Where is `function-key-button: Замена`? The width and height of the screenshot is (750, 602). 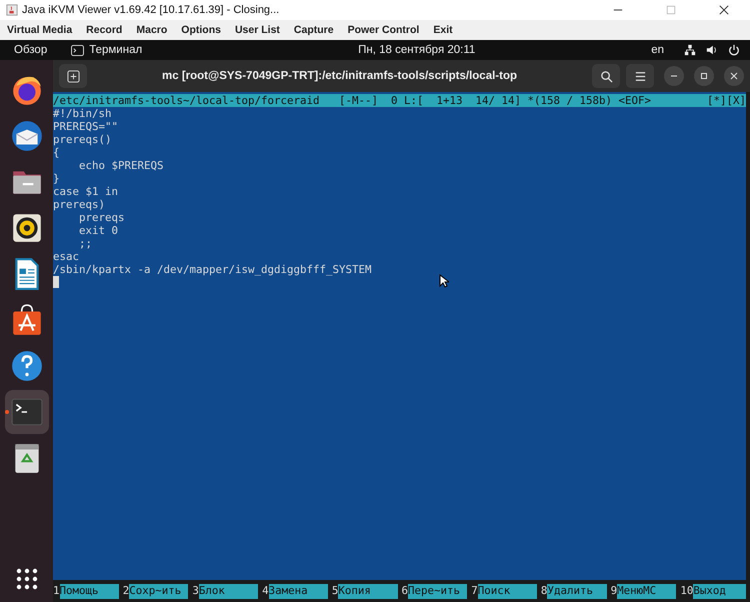 function-key-button: Замена is located at coordinates (298, 591).